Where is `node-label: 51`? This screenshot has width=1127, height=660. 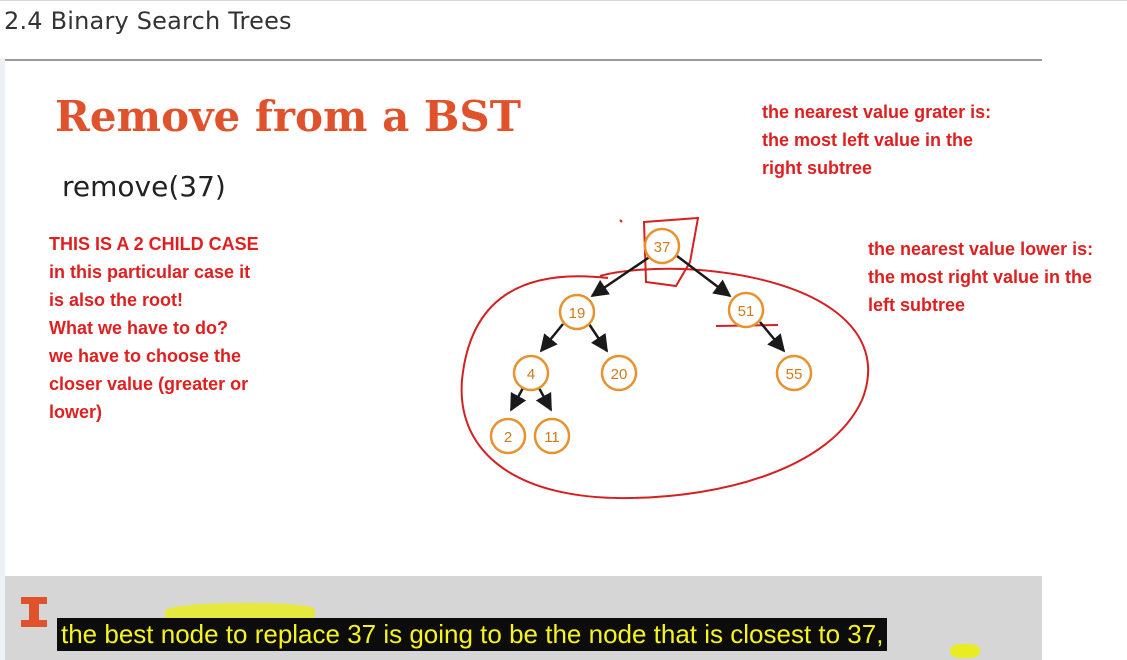
node-label: 51 is located at coordinates (746, 311).